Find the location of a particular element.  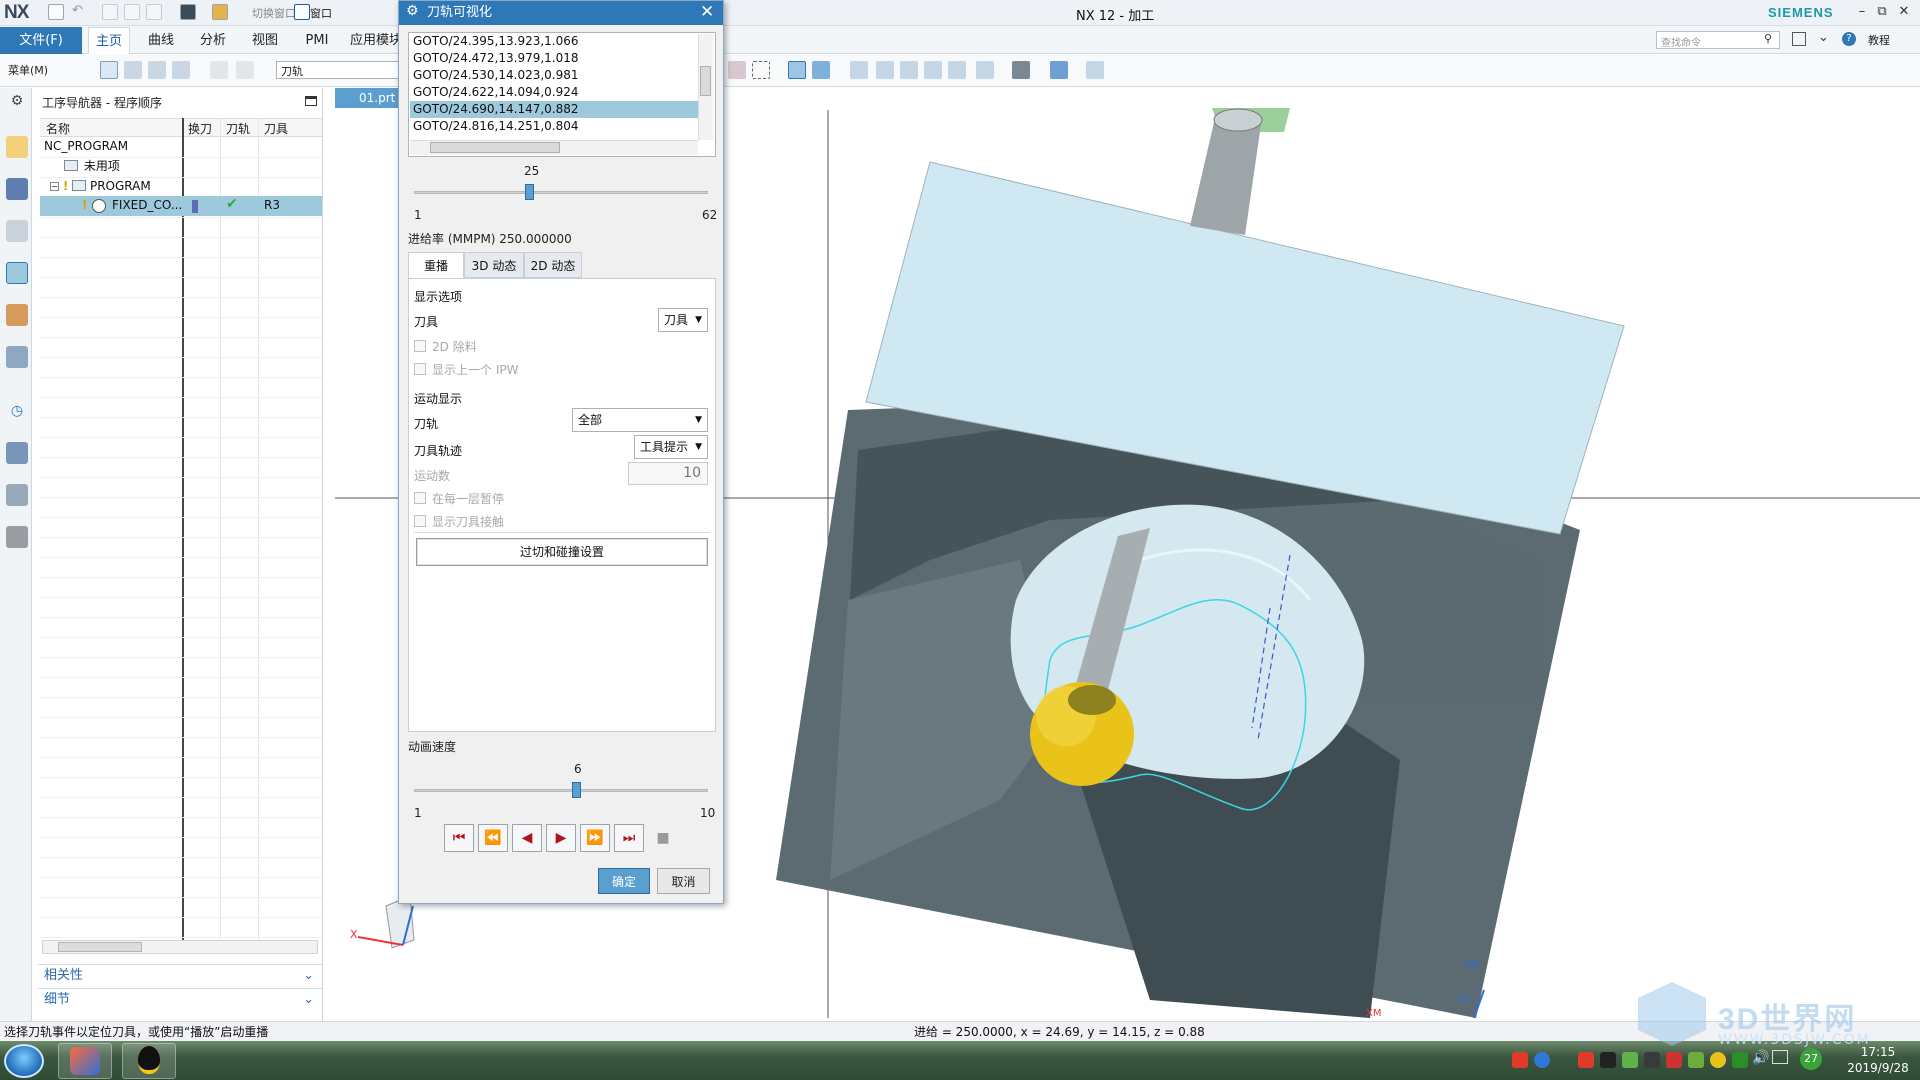

tool-label: 刀具 is located at coordinates (426, 322).